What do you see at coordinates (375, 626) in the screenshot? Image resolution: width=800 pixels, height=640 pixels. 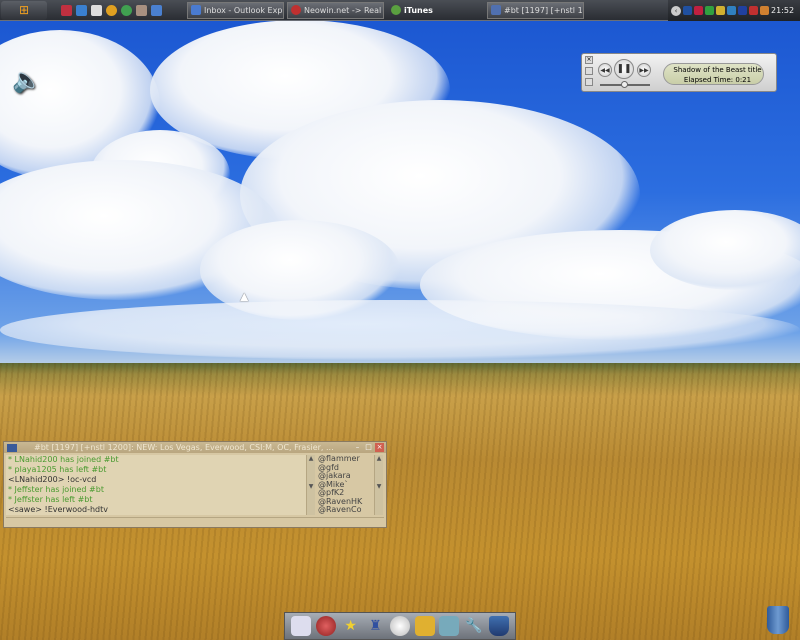 I see `joystick-icon: ♜` at bounding box center [375, 626].